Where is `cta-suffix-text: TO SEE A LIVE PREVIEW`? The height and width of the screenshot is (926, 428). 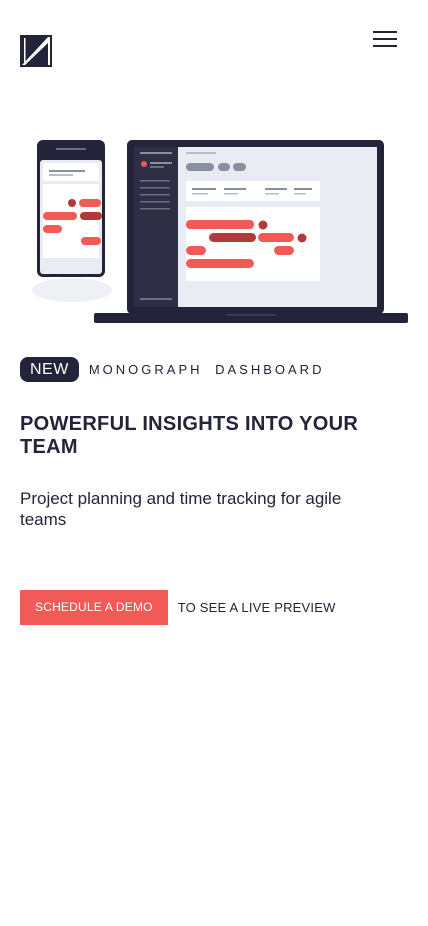 cta-suffix-text: TO SEE A LIVE PREVIEW is located at coordinates (256, 607).